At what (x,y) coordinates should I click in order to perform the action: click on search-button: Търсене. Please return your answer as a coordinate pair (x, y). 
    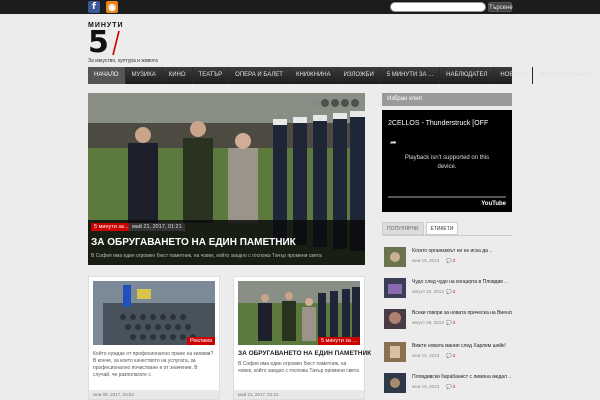
    Looking at the image, I should click on (500, 7).